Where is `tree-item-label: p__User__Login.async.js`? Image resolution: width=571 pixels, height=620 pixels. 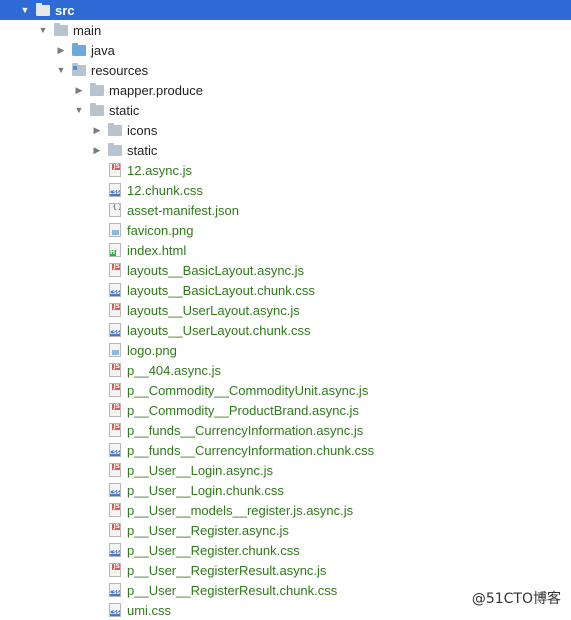
tree-item-label: p__User__Login.async.js is located at coordinates (200, 470).